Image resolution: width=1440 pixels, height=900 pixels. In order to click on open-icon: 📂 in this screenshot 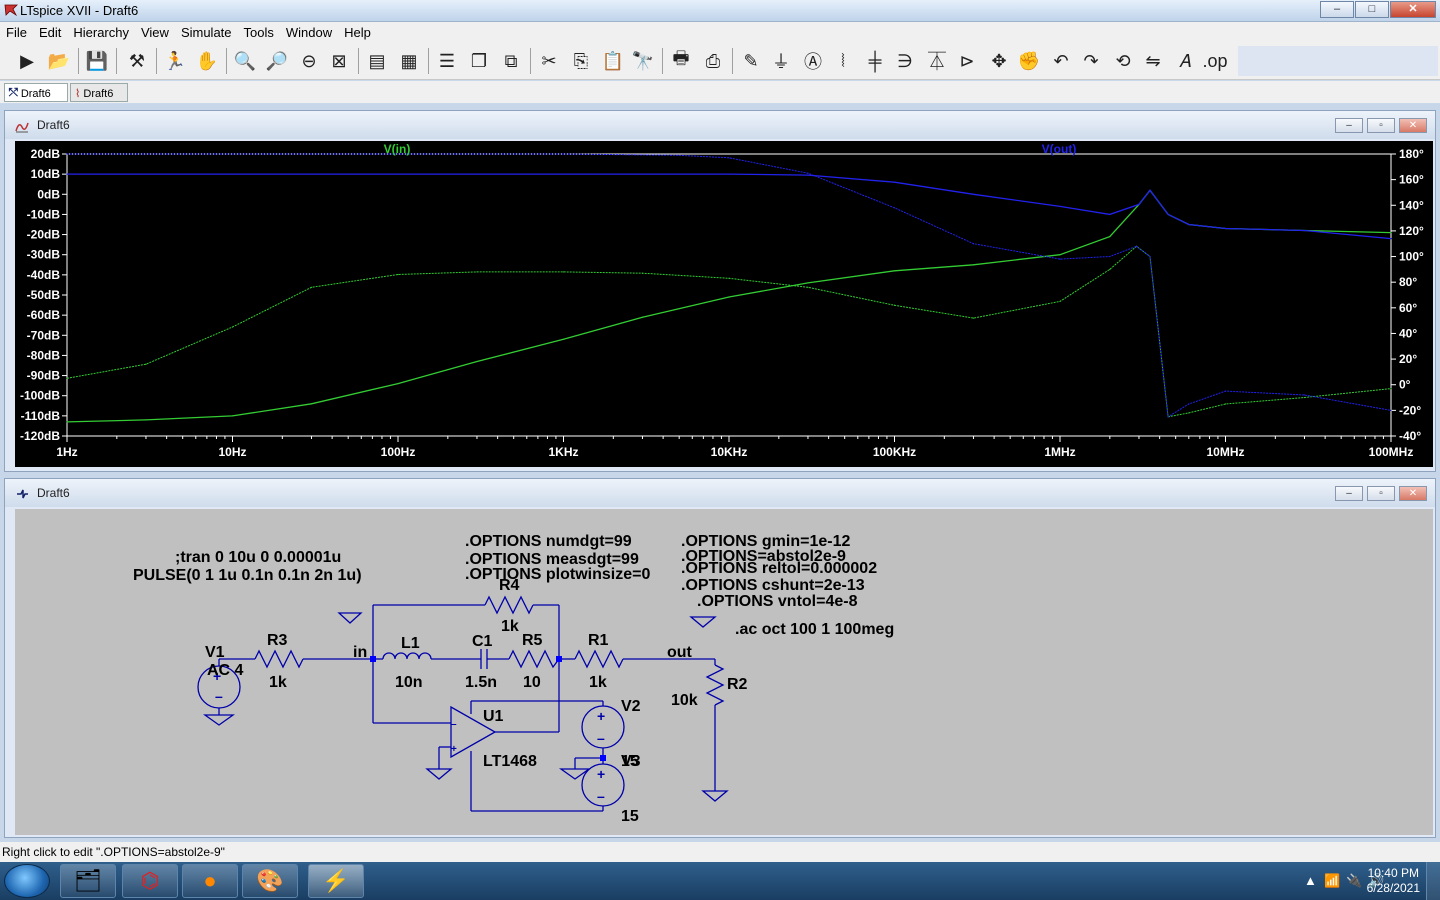, I will do `click(59, 61)`.